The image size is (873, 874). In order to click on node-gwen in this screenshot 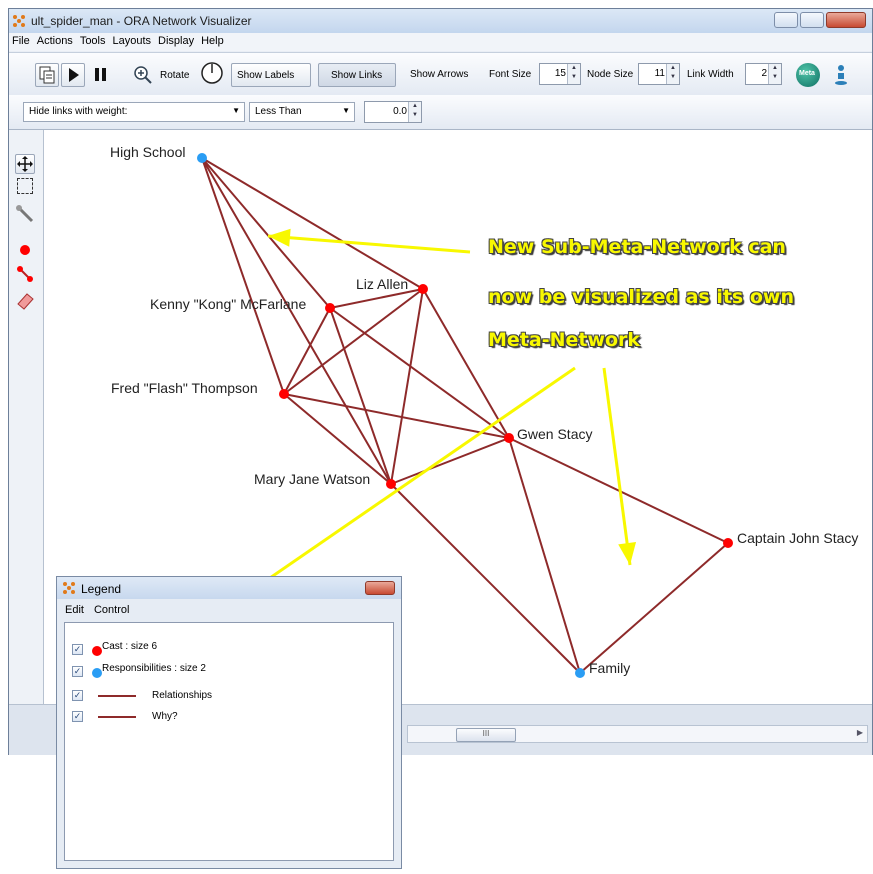, I will do `click(509, 438)`.